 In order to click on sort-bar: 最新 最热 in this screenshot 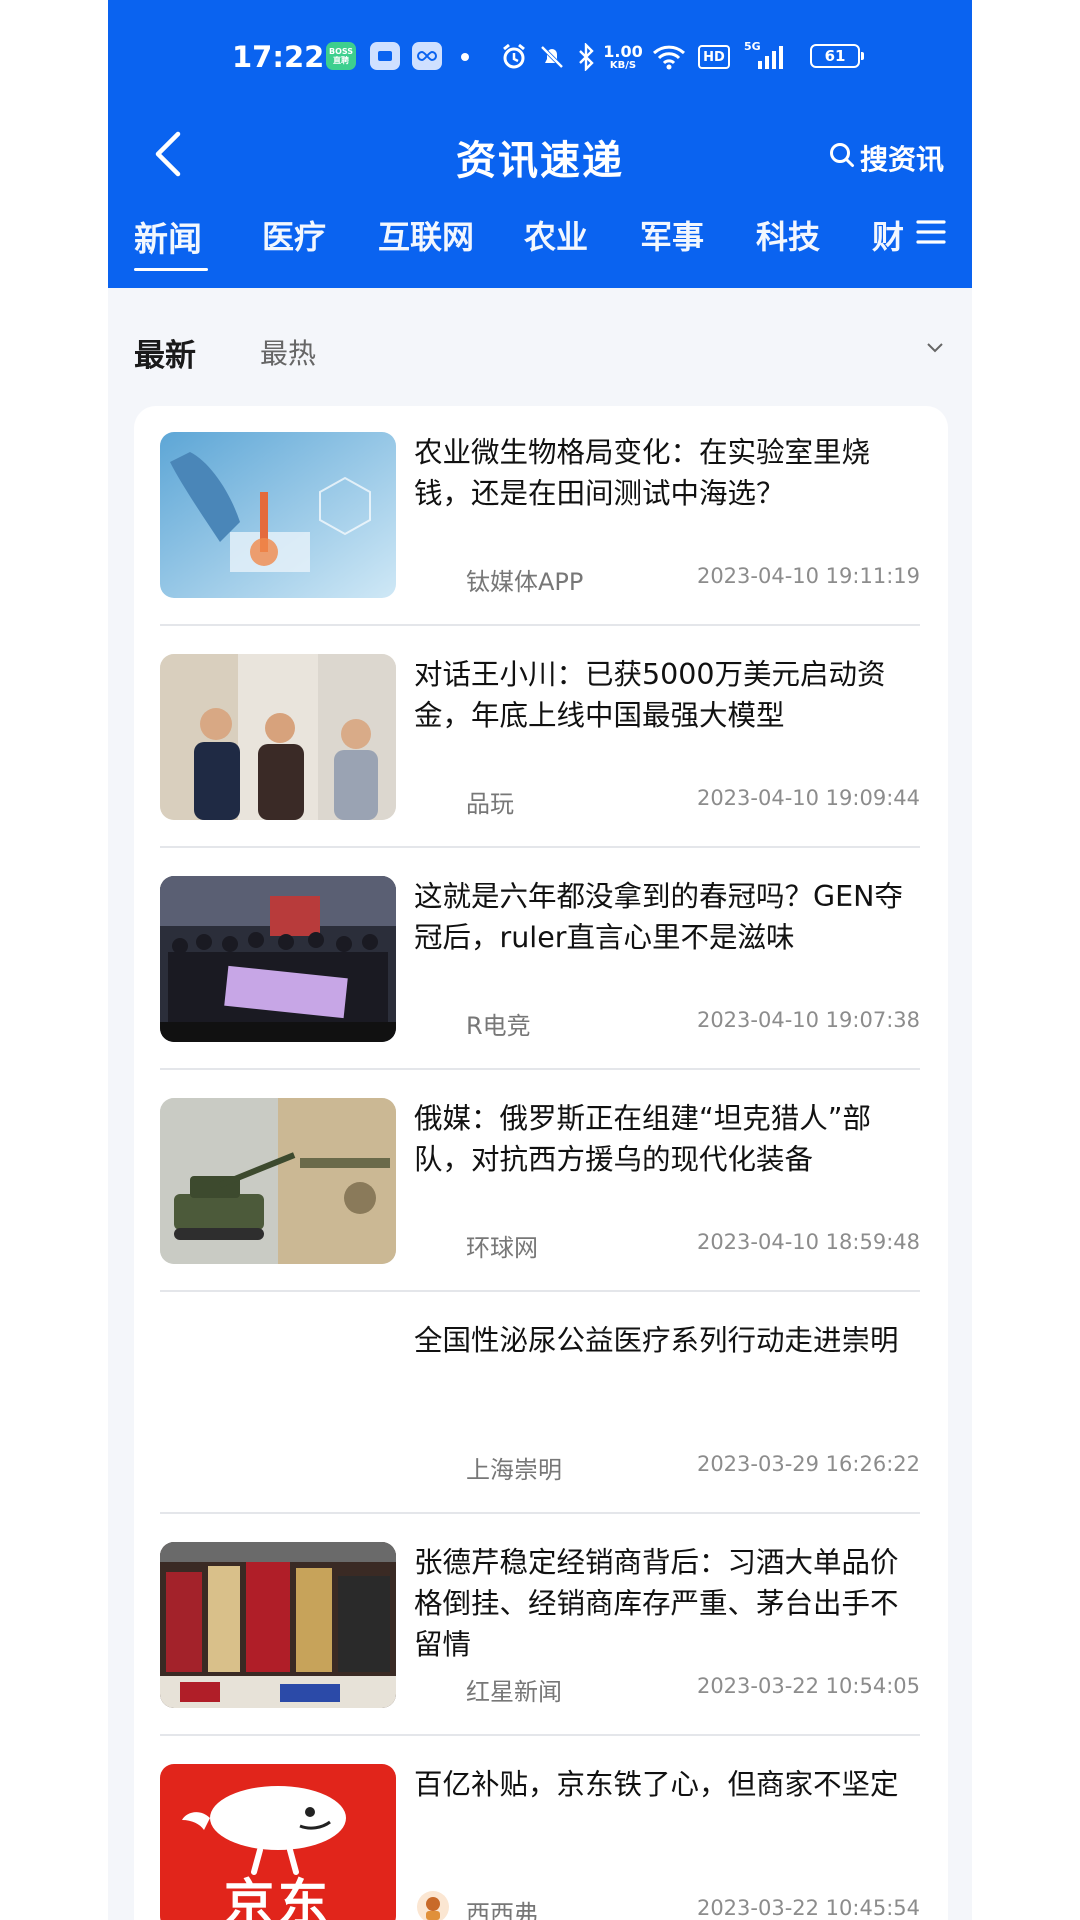, I will do `click(540, 350)`.